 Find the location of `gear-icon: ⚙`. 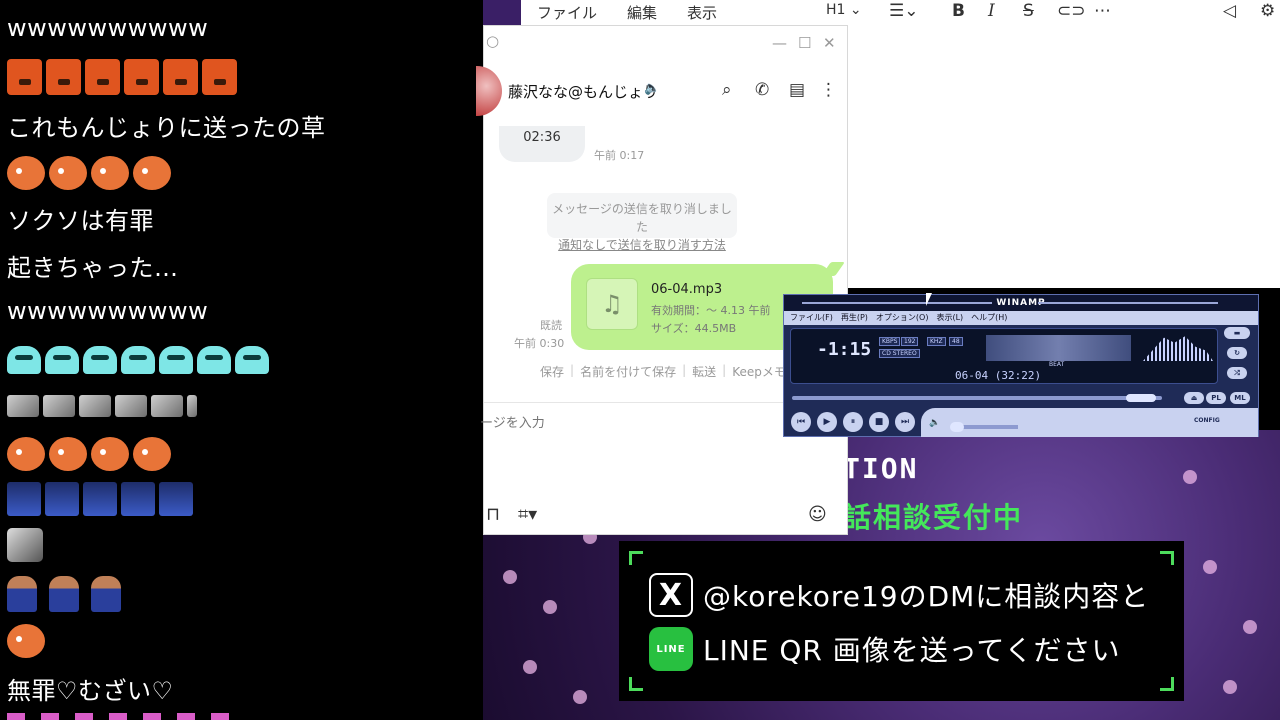

gear-icon: ⚙ is located at coordinates (1267, 11).